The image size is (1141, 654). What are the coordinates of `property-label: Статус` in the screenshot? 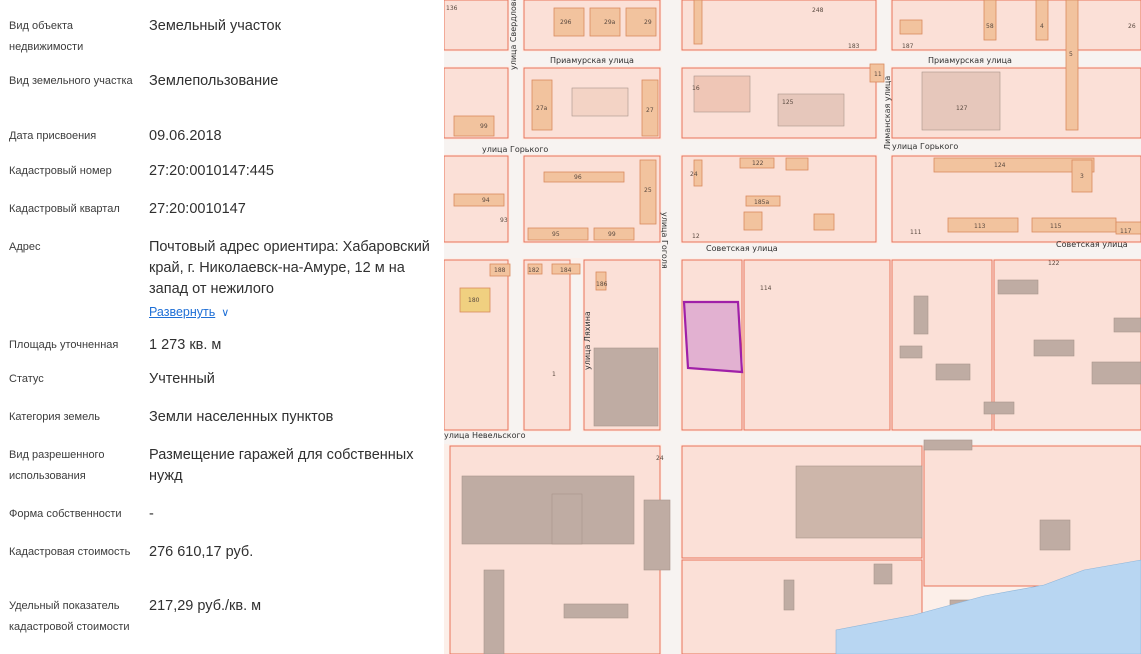 It's located at (26, 379).